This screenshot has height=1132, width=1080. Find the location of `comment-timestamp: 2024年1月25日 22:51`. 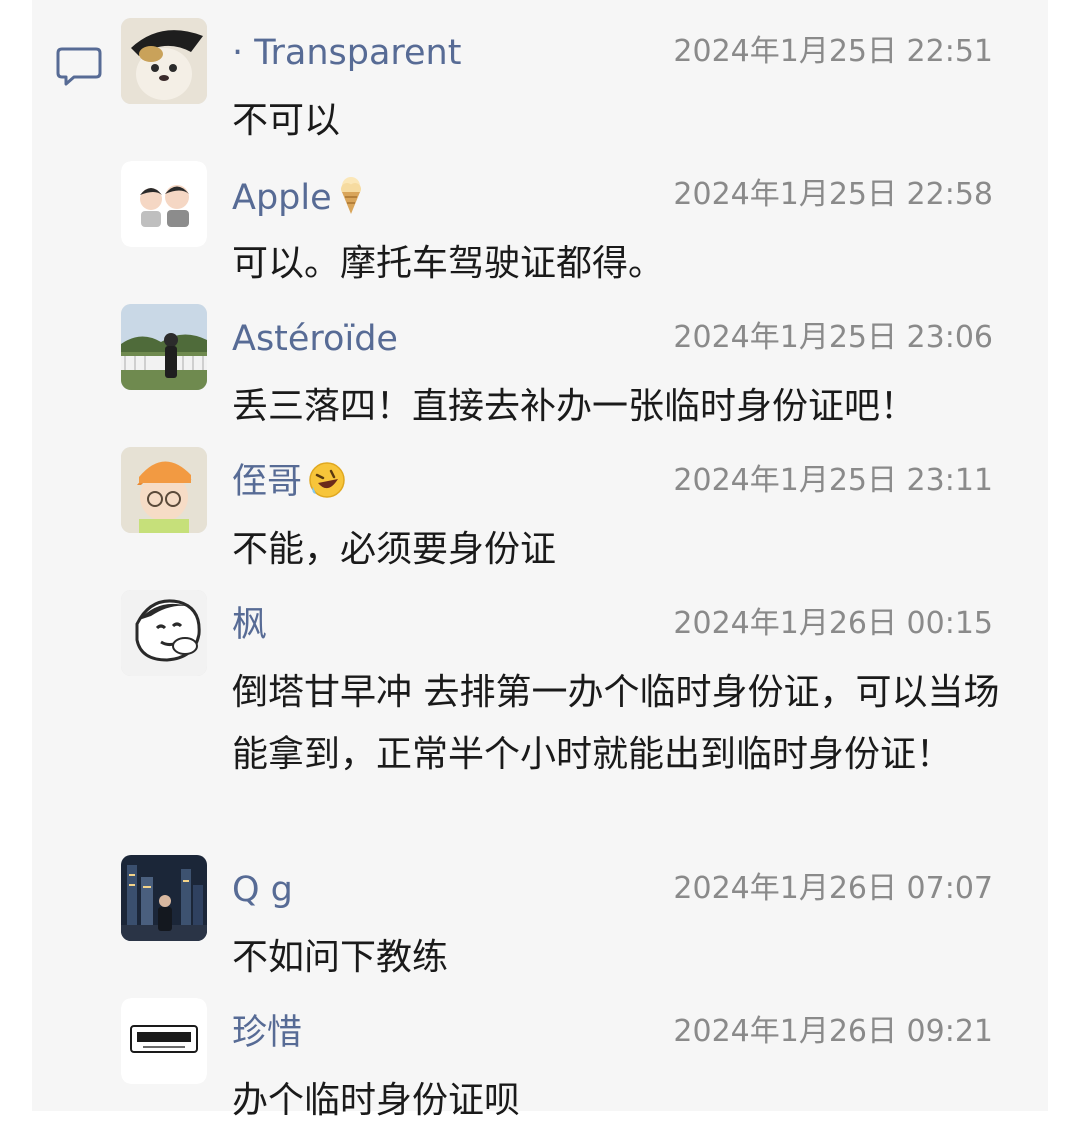

comment-timestamp: 2024年1月25日 22:51 is located at coordinates (833, 51).